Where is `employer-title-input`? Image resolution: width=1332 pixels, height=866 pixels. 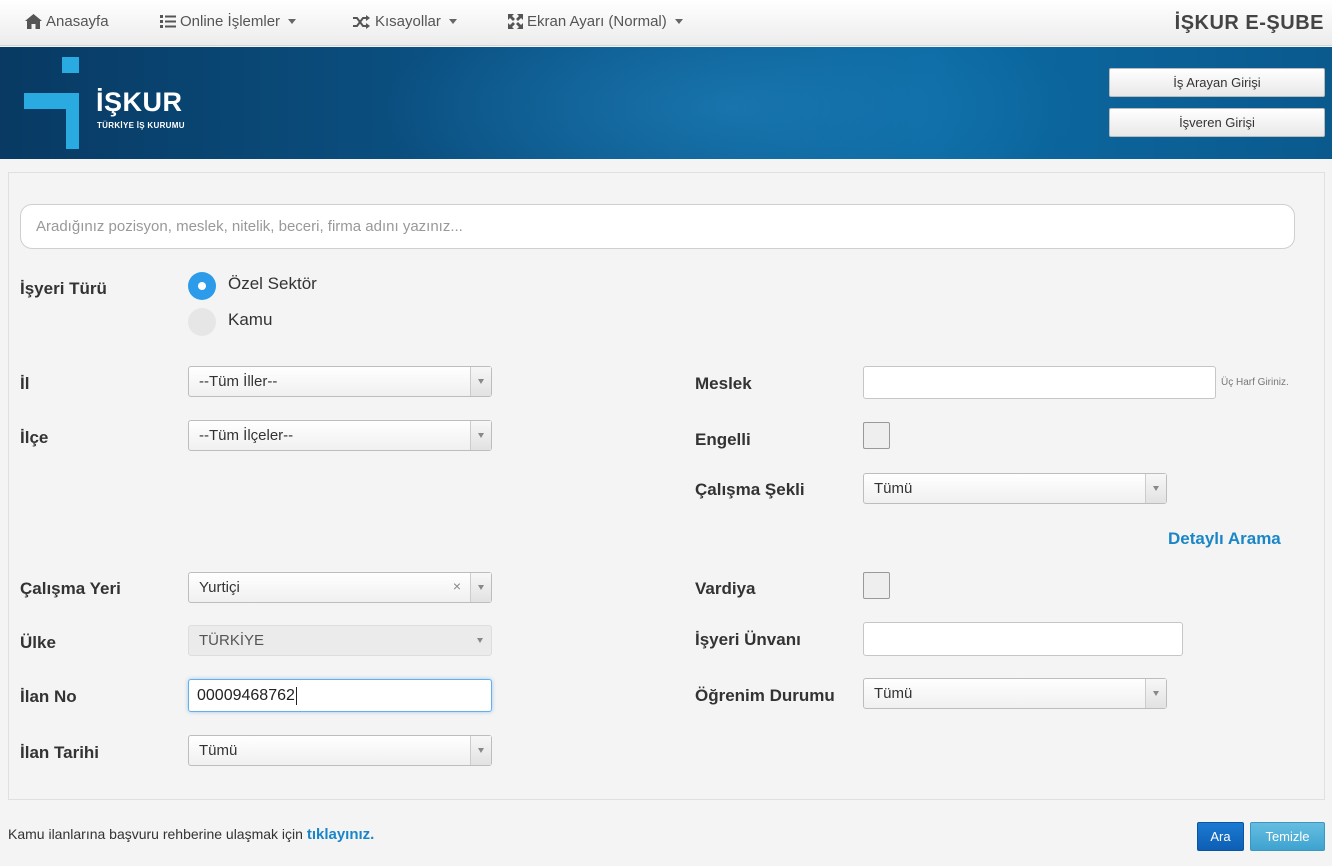 employer-title-input is located at coordinates (1023, 639).